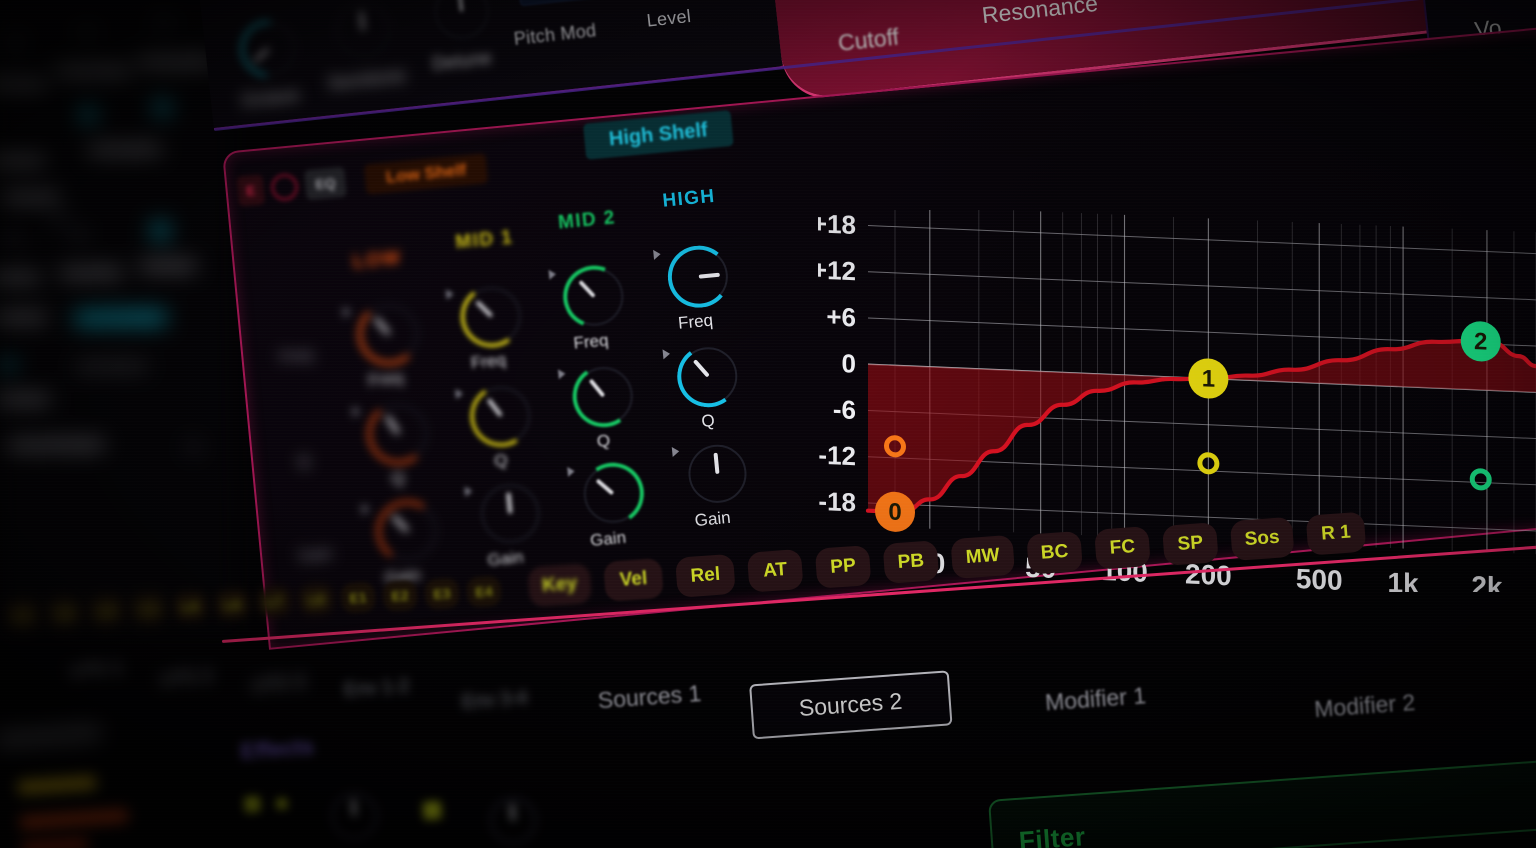 The image size is (1536, 848). What do you see at coordinates (1480, 342) in the screenshot?
I see `eq-node-label-2: 2` at bounding box center [1480, 342].